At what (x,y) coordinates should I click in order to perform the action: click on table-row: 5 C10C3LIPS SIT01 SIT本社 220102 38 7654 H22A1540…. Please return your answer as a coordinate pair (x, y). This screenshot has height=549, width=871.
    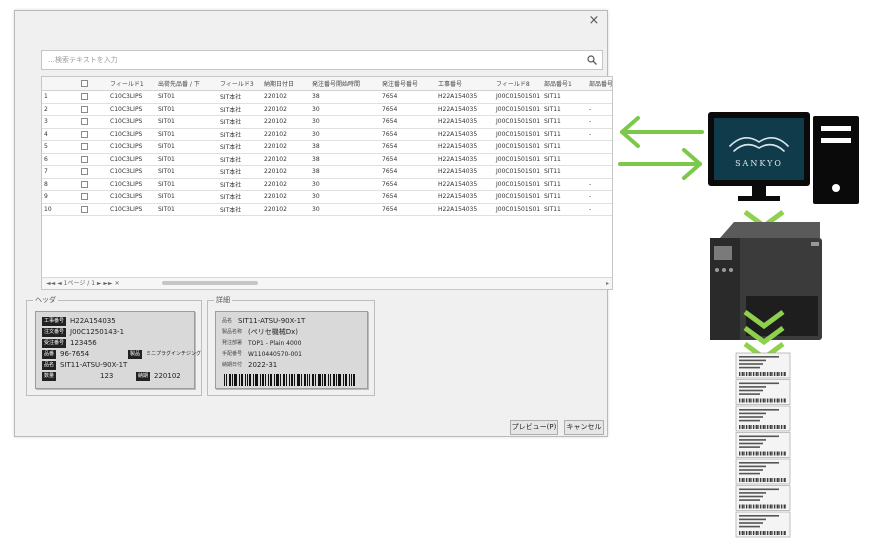
    Looking at the image, I should click on (327, 147).